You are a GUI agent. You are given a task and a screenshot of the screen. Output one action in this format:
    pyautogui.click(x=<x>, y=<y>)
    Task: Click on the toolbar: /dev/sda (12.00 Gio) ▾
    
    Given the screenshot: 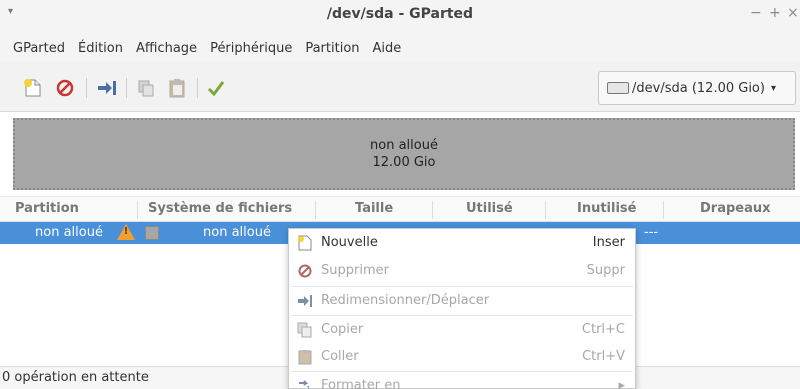 What is the action you would take?
    pyautogui.click(x=400, y=87)
    